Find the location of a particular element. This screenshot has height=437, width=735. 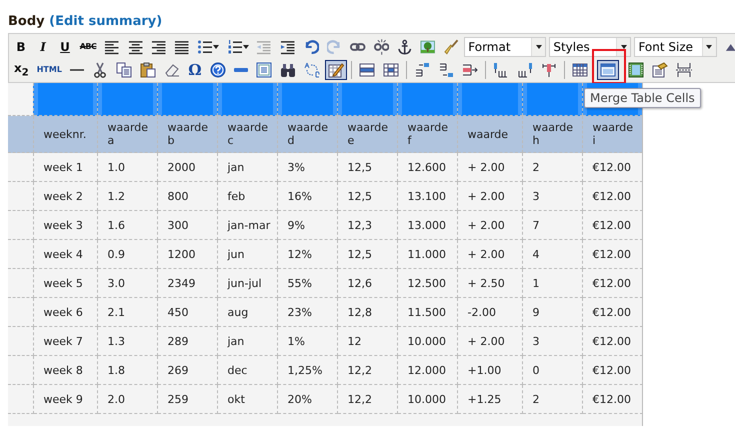

table-cell-icon is located at coordinates (390, 70).